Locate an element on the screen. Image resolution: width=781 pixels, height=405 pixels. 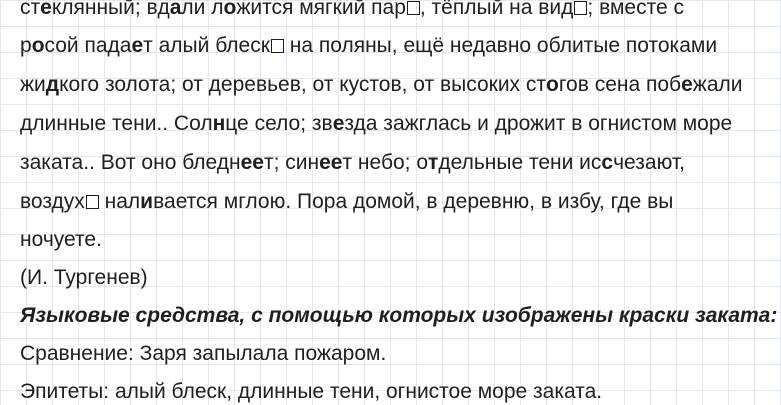
comparison-line: Сравнение: Заря запылала пожаром. is located at coordinates (203, 353).